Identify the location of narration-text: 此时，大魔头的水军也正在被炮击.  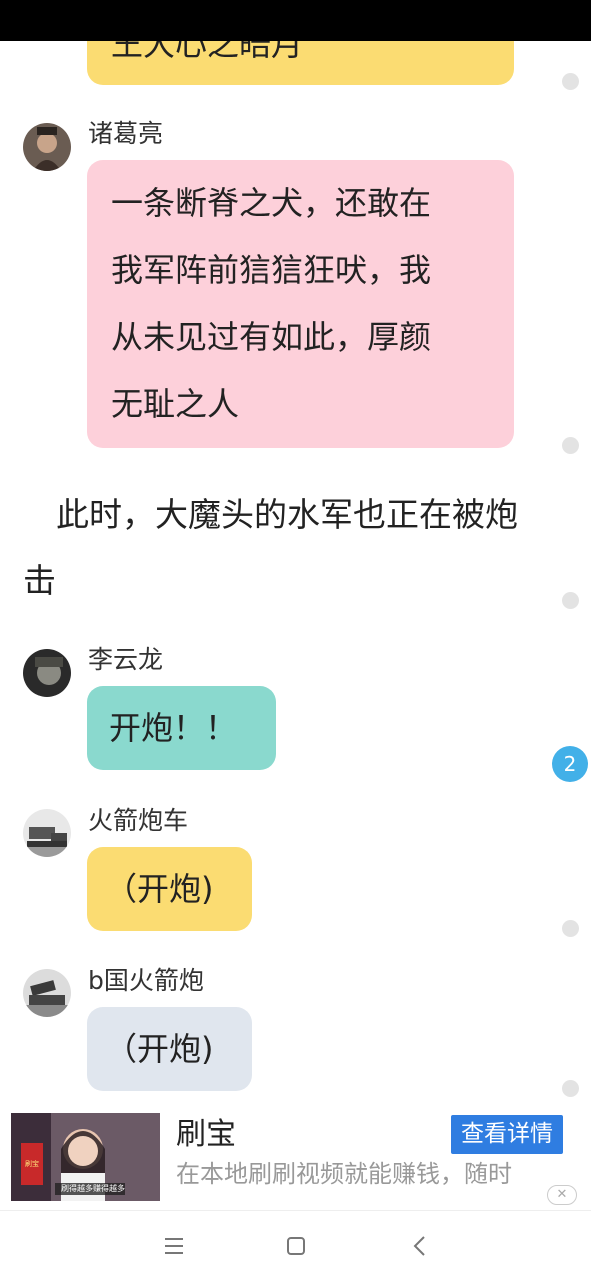
(270, 547).